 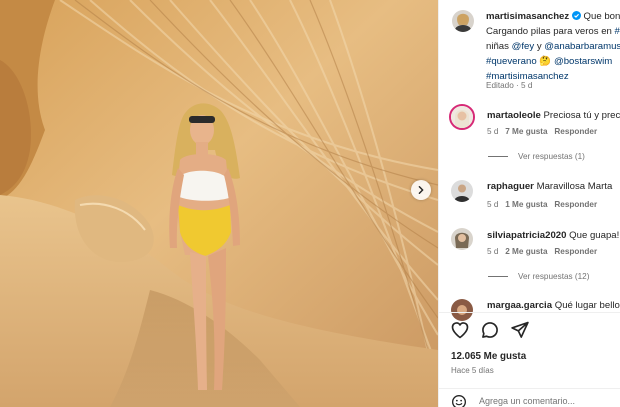 I want to click on heart-icon, so click(x=460, y=330).